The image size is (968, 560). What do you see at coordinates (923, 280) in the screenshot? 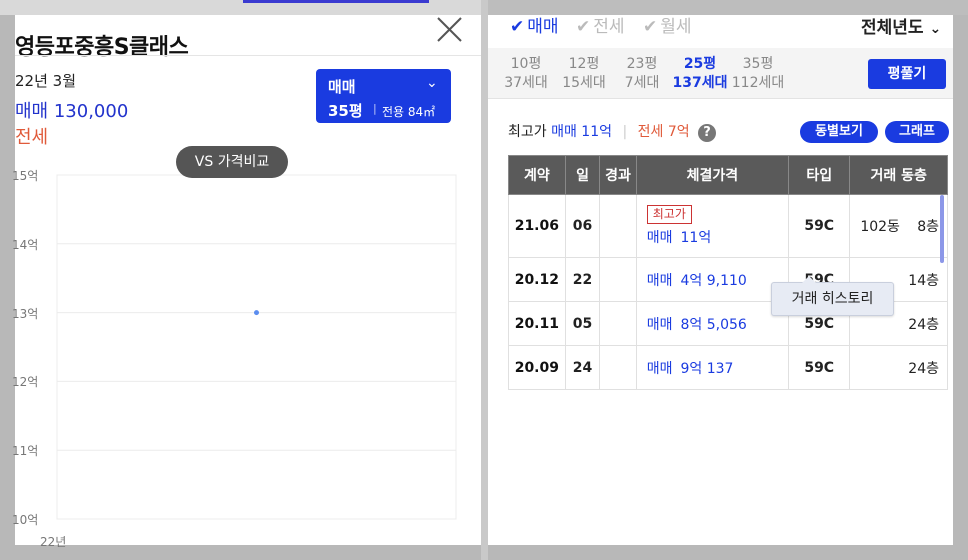
I see `deal-floor: 14층` at bounding box center [923, 280].